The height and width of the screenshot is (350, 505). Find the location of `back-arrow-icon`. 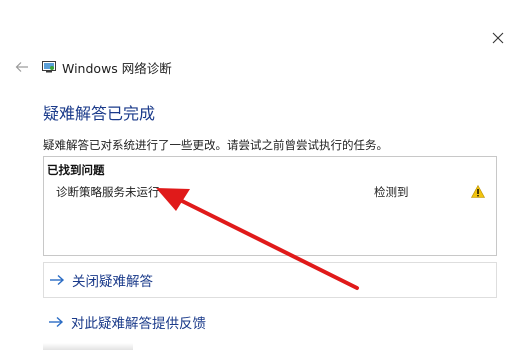

back-arrow-icon is located at coordinates (21, 67).